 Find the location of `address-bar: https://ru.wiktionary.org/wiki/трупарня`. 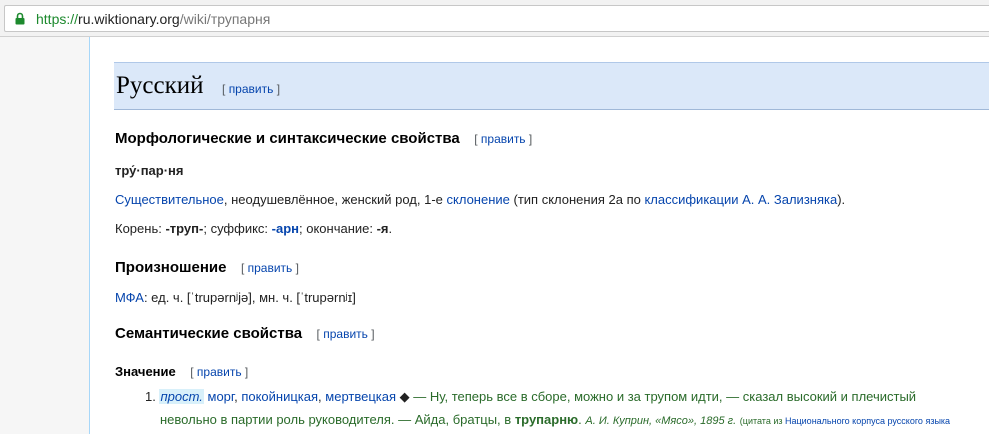

address-bar: https://ru.wiktionary.org/wiki/трупарня is located at coordinates (496, 18).